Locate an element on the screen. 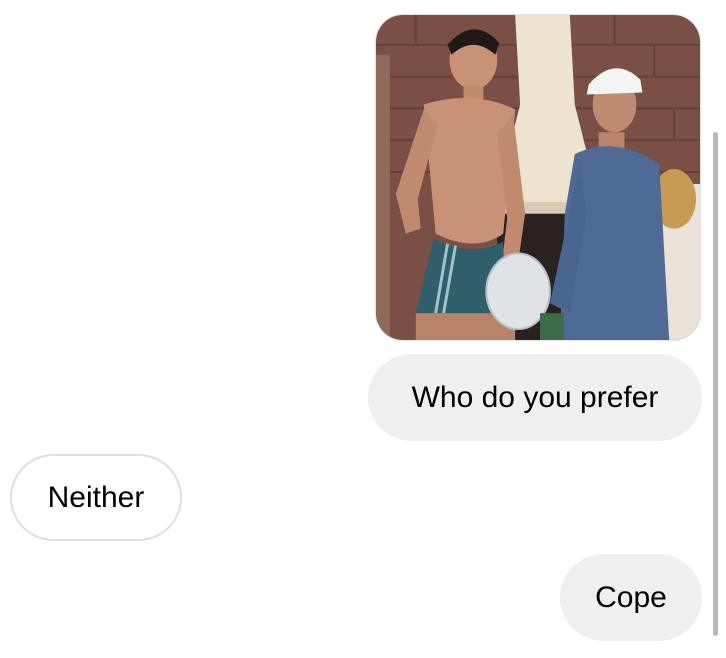  received-message-bubble: Neither is located at coordinates (96, 497).